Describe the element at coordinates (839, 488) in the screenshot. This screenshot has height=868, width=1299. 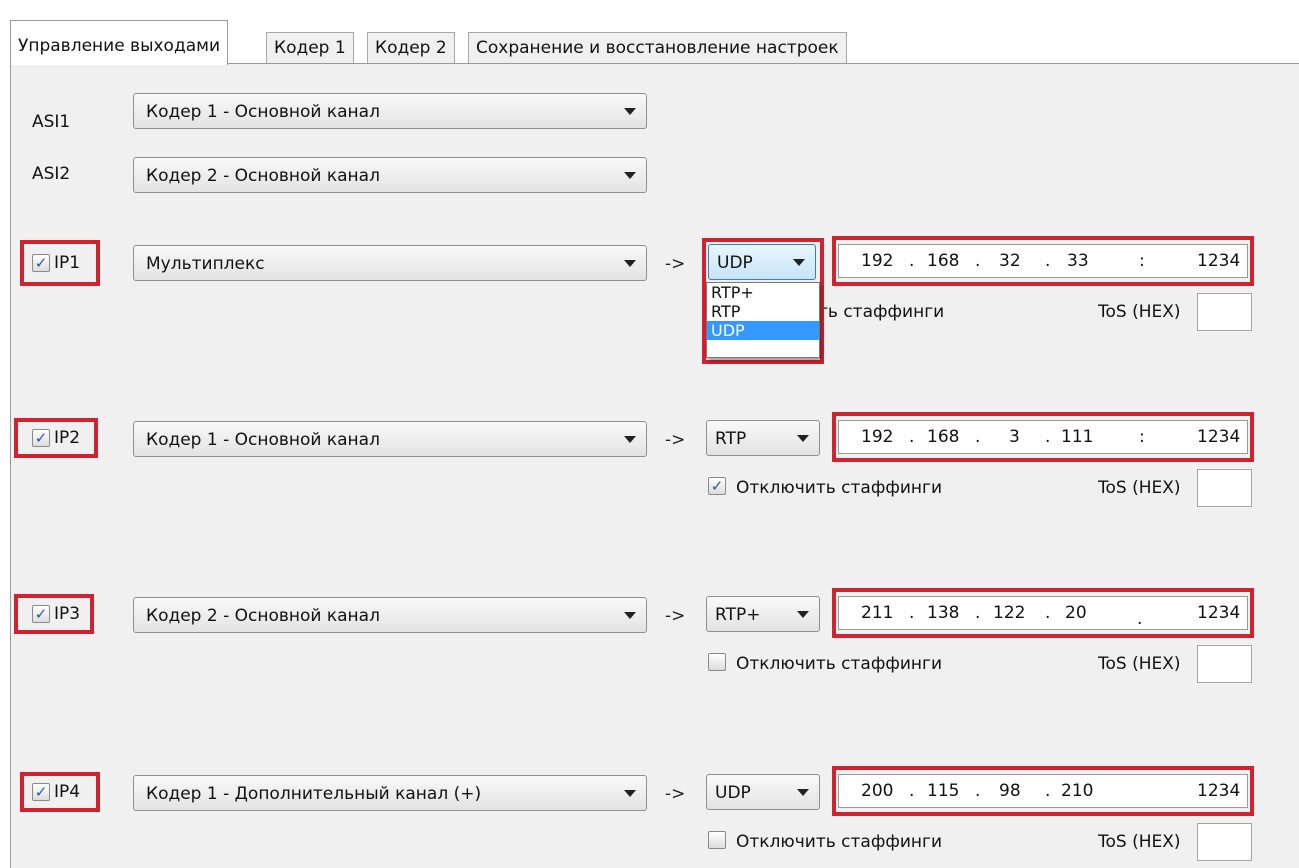
I see `ip2-stuffing-label: Отключить стаффинги` at that location.